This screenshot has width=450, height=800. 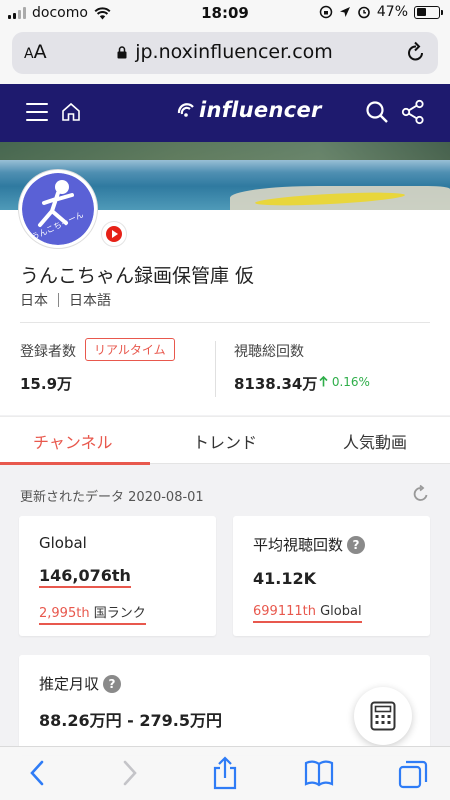 I want to click on country-rank-label: 国ランク, so click(x=119, y=613).